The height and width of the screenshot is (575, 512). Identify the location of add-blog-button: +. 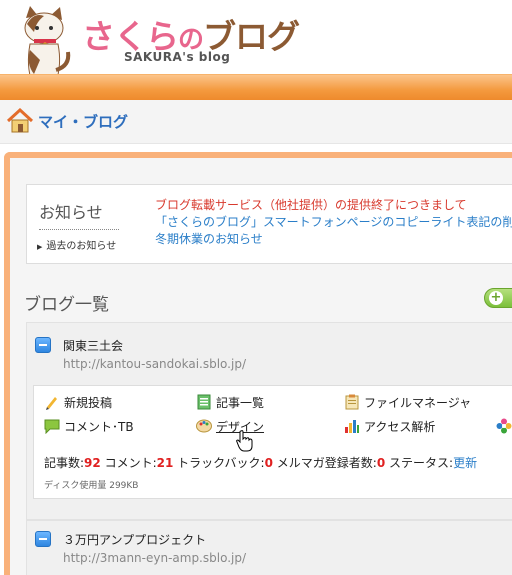
(498, 298).